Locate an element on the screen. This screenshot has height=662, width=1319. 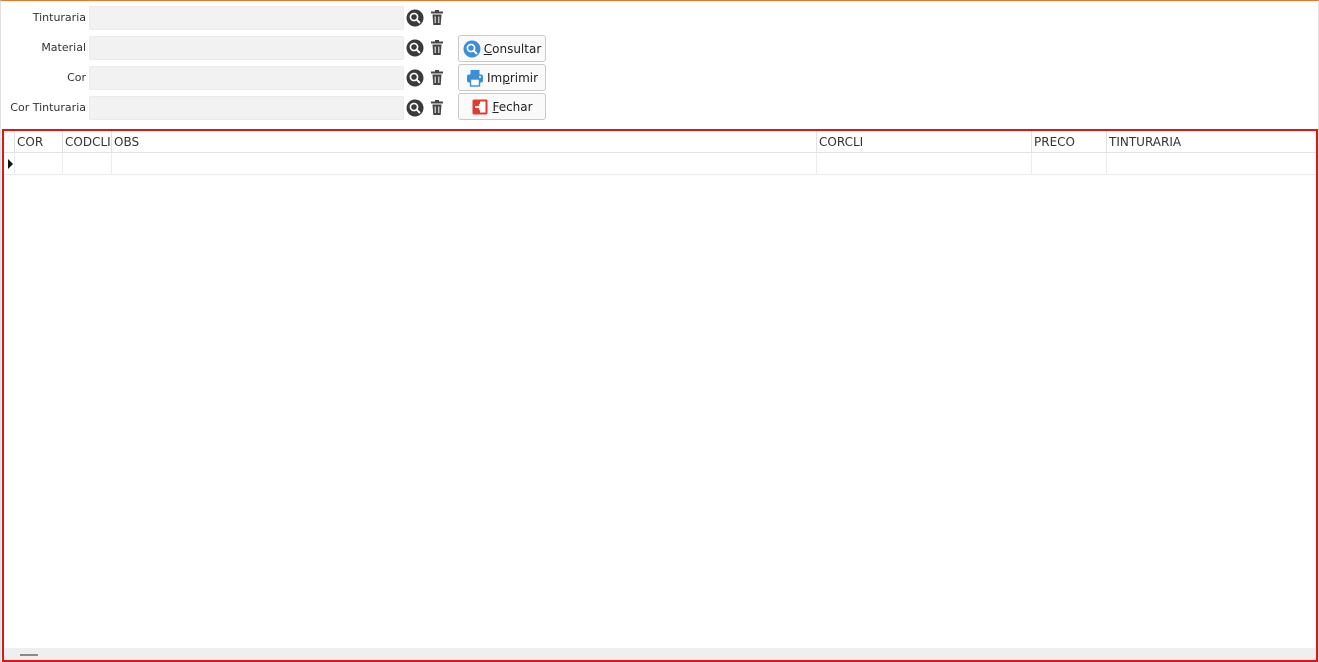
material-label: Material is located at coordinates (63, 47).